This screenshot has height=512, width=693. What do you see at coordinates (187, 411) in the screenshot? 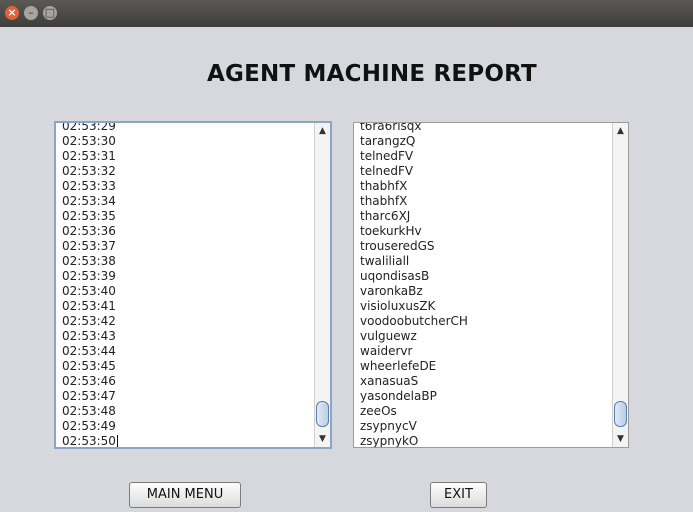
I see `time-list-item: 02:53:48` at bounding box center [187, 411].